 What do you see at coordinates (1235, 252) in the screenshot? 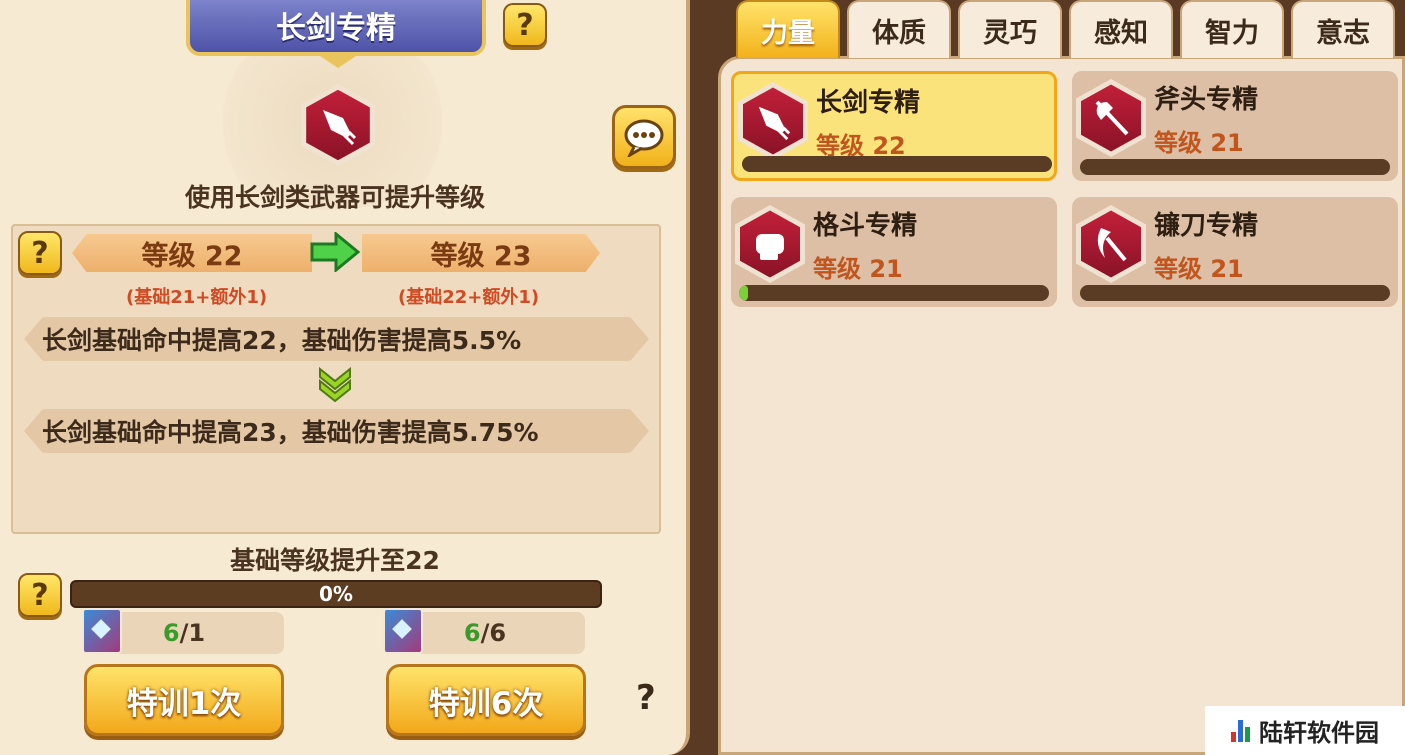
I see `skill-card-scythe: 镰刀专精 等级 21` at bounding box center [1235, 252].